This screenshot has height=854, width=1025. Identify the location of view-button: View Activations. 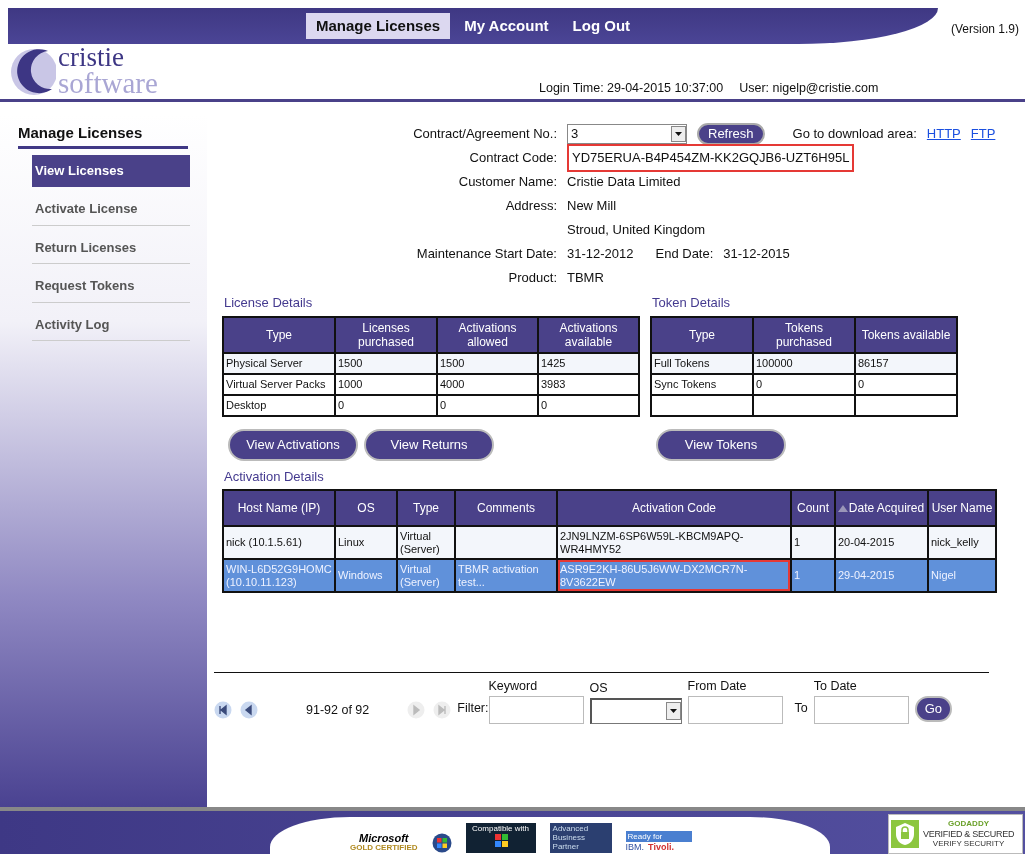
(293, 444).